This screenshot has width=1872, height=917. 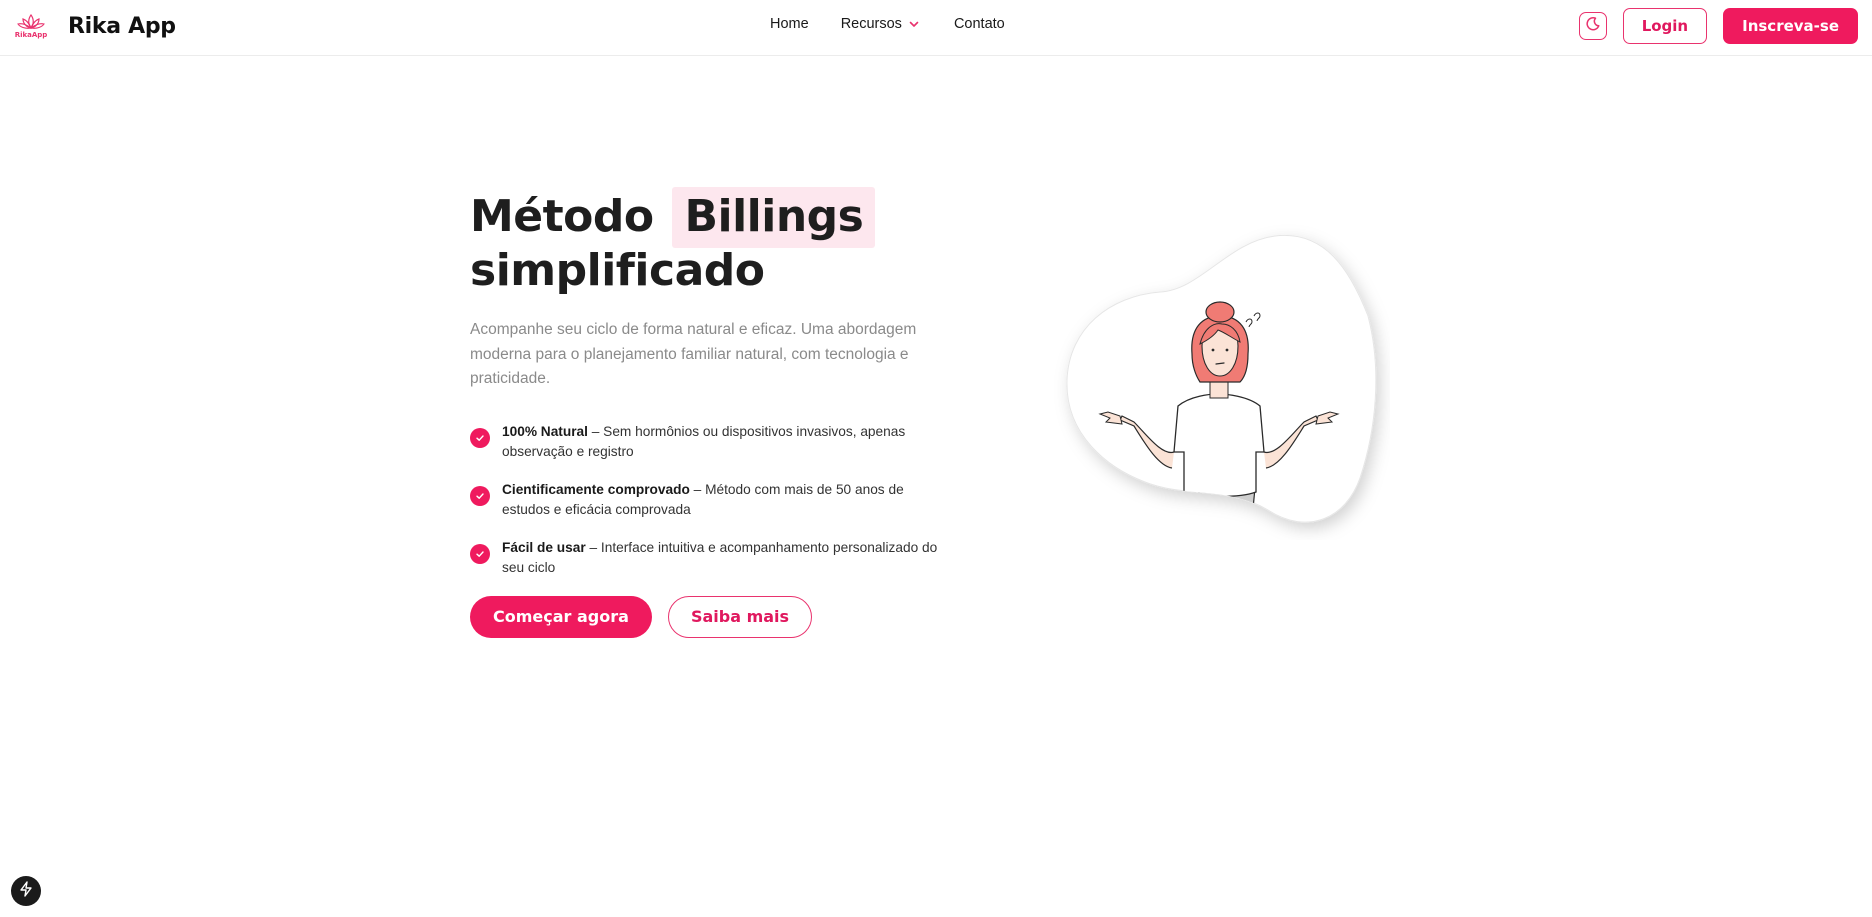 I want to click on nav-home: Home, so click(x=789, y=24).